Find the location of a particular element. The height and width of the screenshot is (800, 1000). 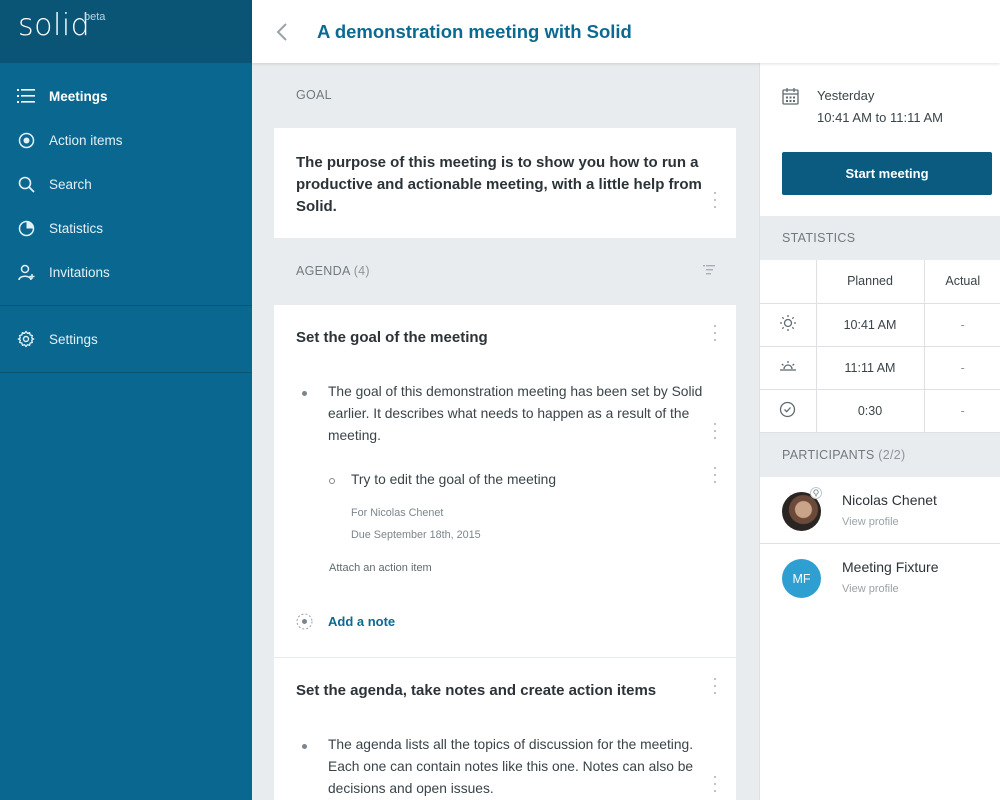

sidebar-item-label: Meetings is located at coordinates (78, 96).